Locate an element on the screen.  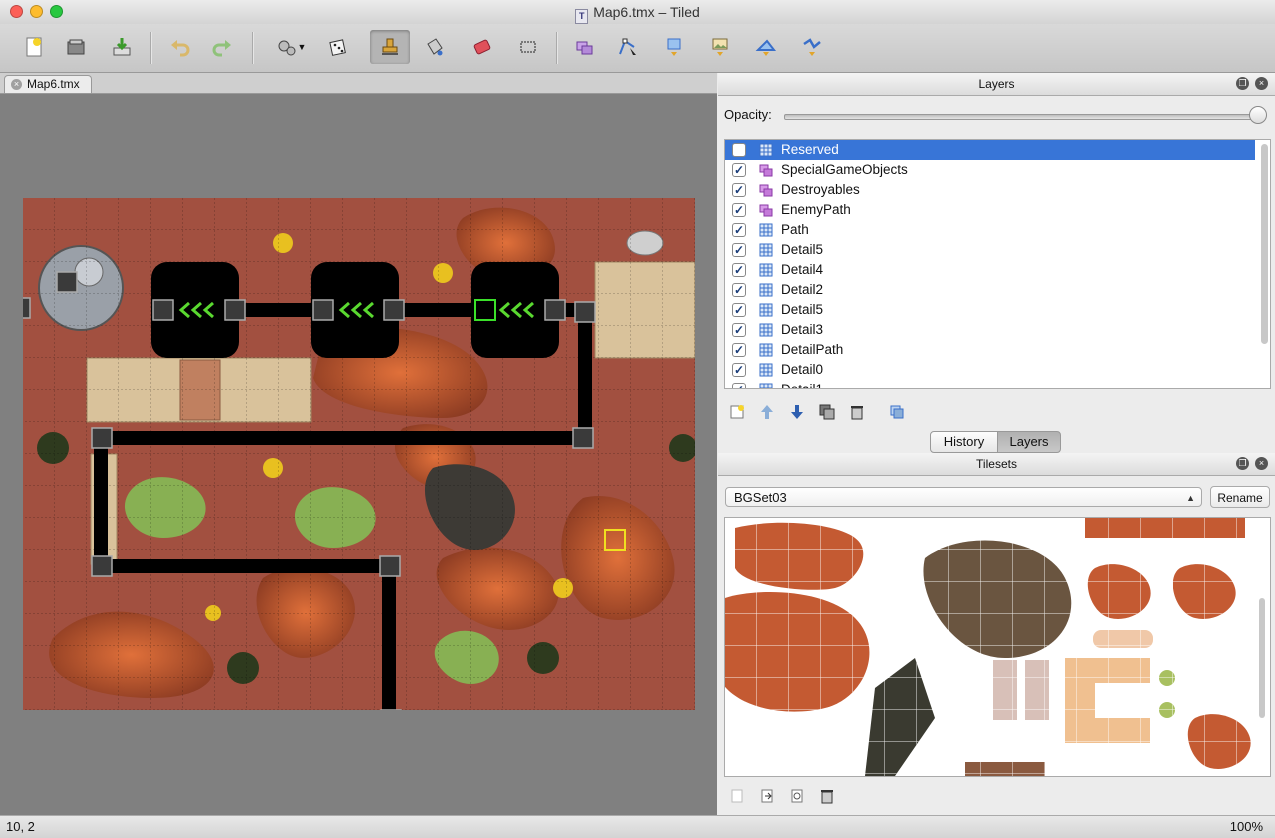
layer-properties-button is located at coordinates (897, 412).